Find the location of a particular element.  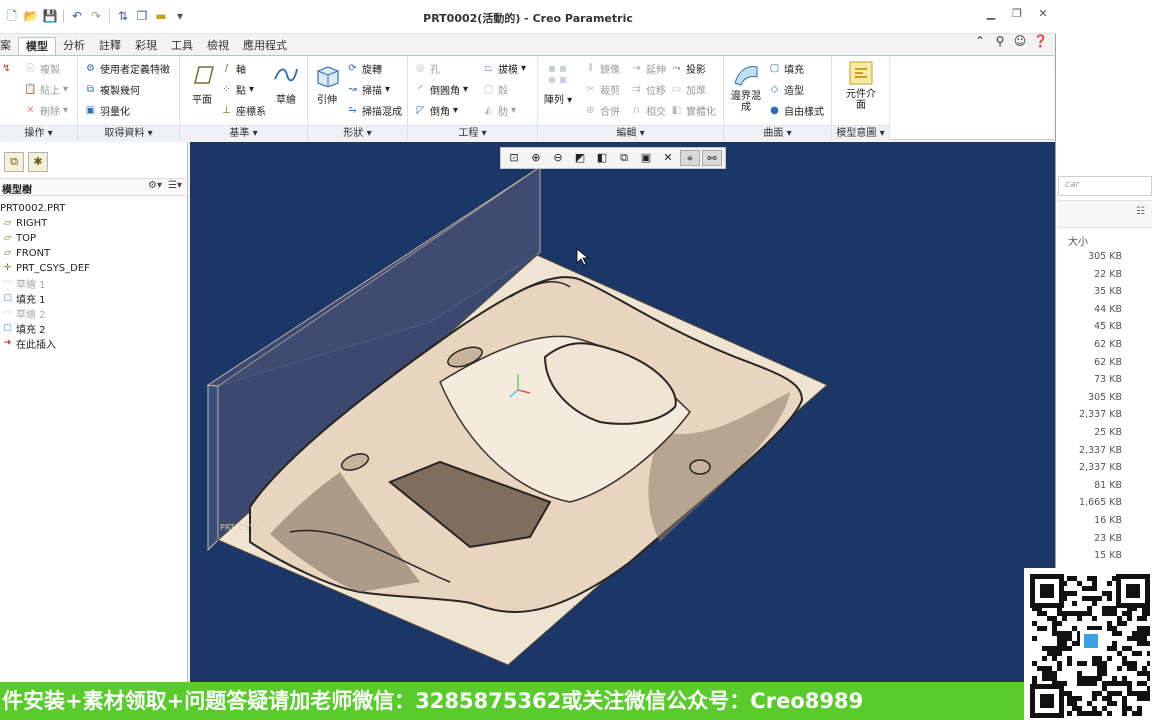

zoom-out-icon: ⊖ is located at coordinates (558, 158).